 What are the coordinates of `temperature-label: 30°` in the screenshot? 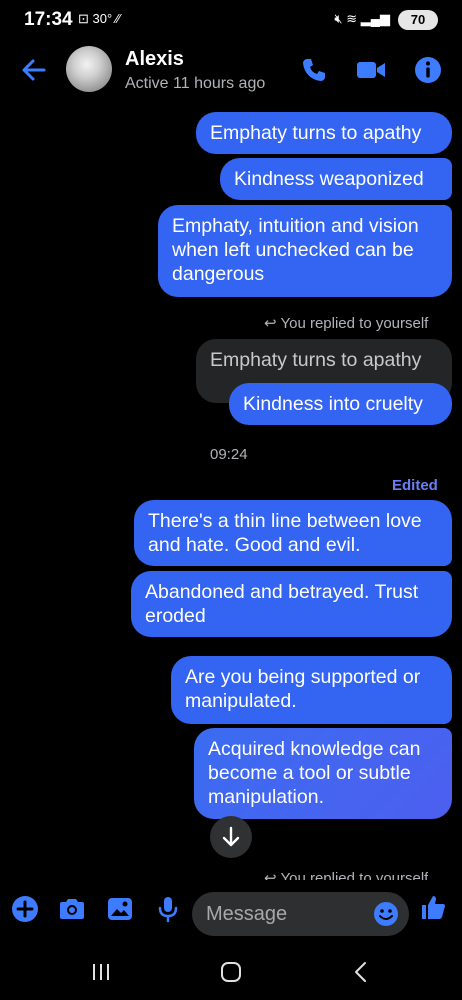 It's located at (102, 18).